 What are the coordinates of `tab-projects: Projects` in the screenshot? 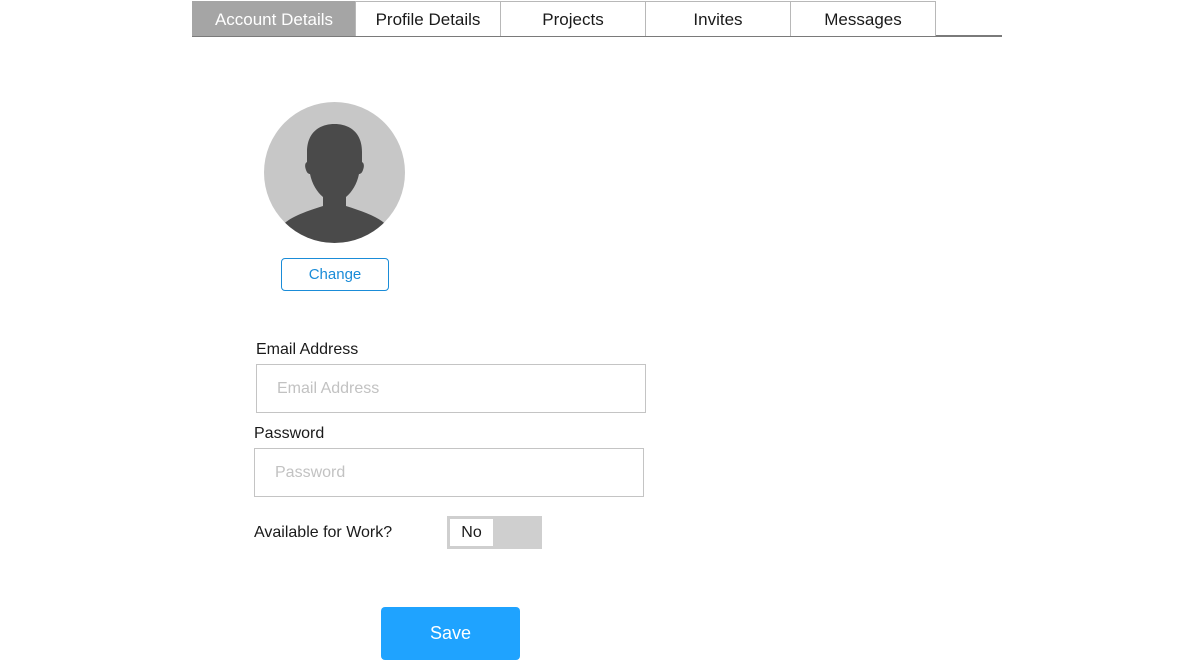 It's located at (573, 18).